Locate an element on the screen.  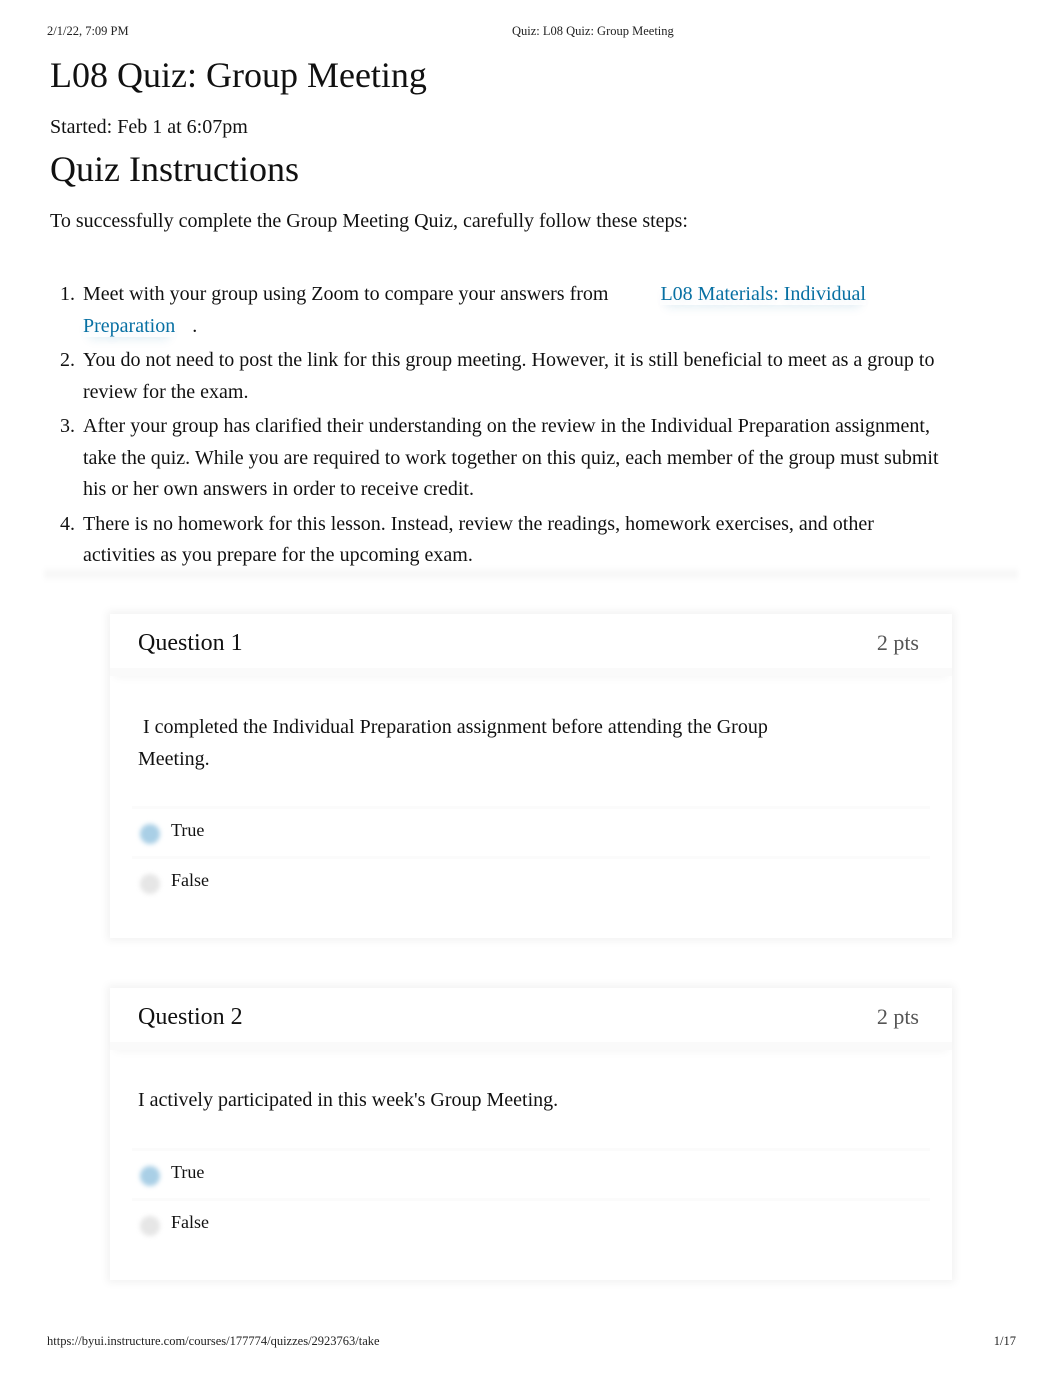
quiz-instructions-heading: Quiz Instructions is located at coordinates (174, 169).